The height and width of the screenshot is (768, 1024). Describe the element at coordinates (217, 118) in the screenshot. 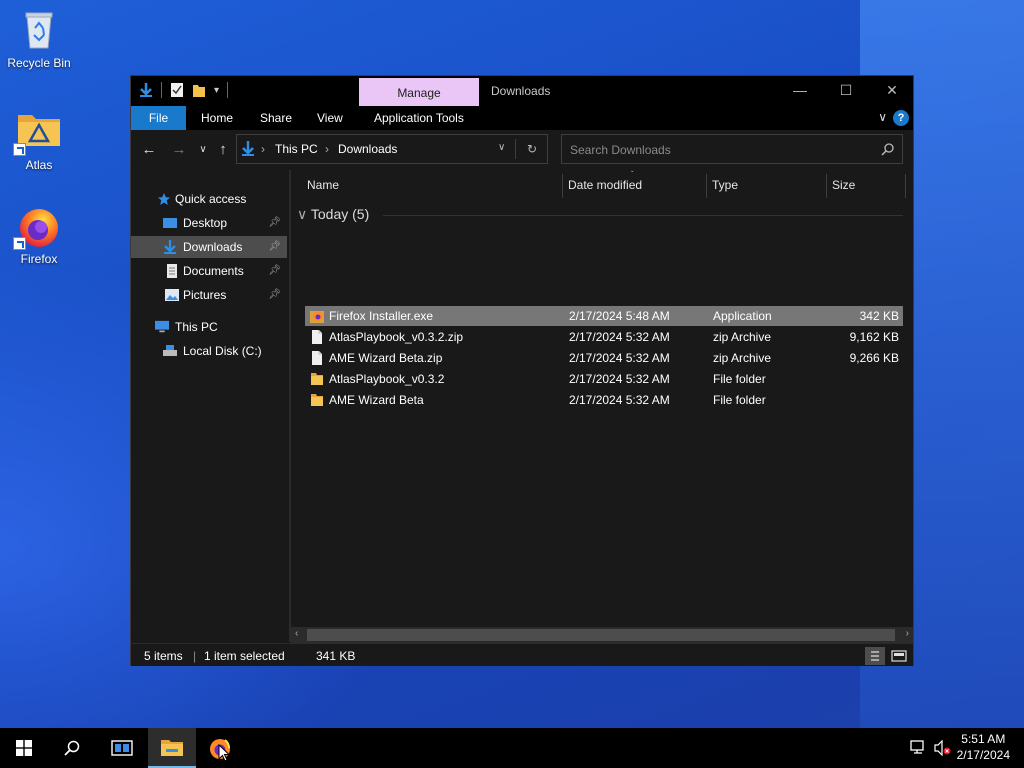

I see `tab-home: Home` at that location.